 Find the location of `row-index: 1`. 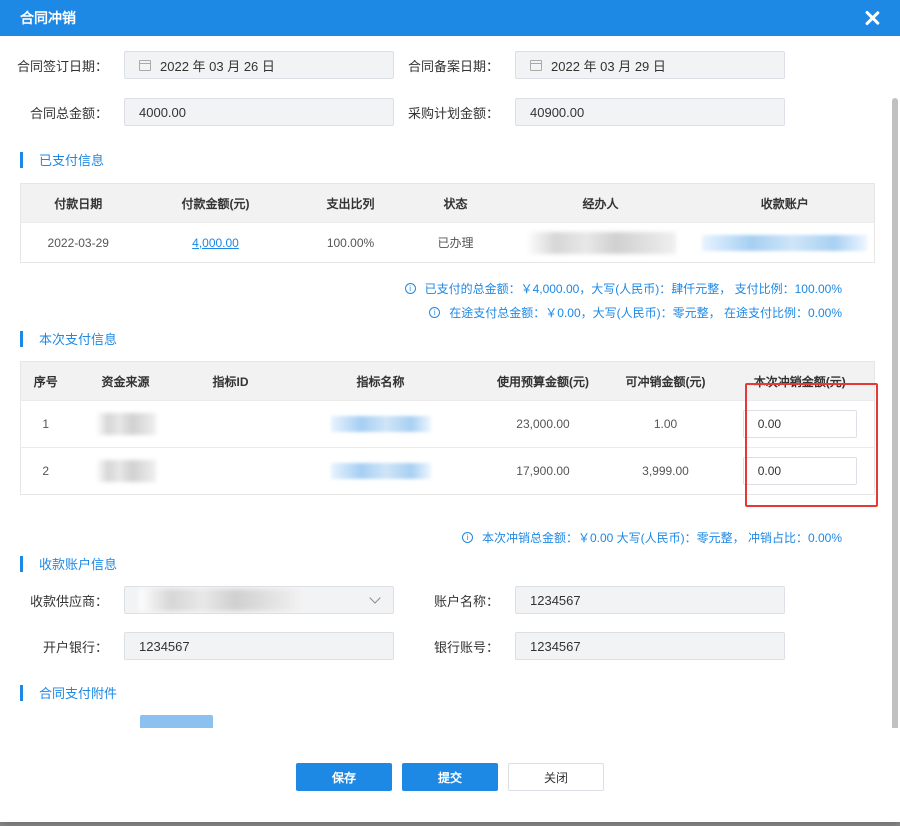

row-index: 1 is located at coordinates (45, 424).